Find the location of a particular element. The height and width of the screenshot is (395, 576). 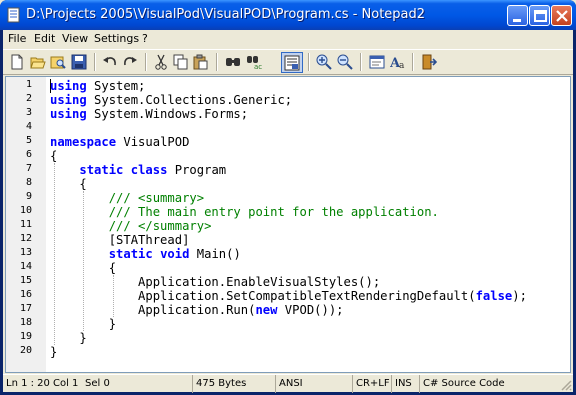

zoom-in-icon is located at coordinates (324, 62).